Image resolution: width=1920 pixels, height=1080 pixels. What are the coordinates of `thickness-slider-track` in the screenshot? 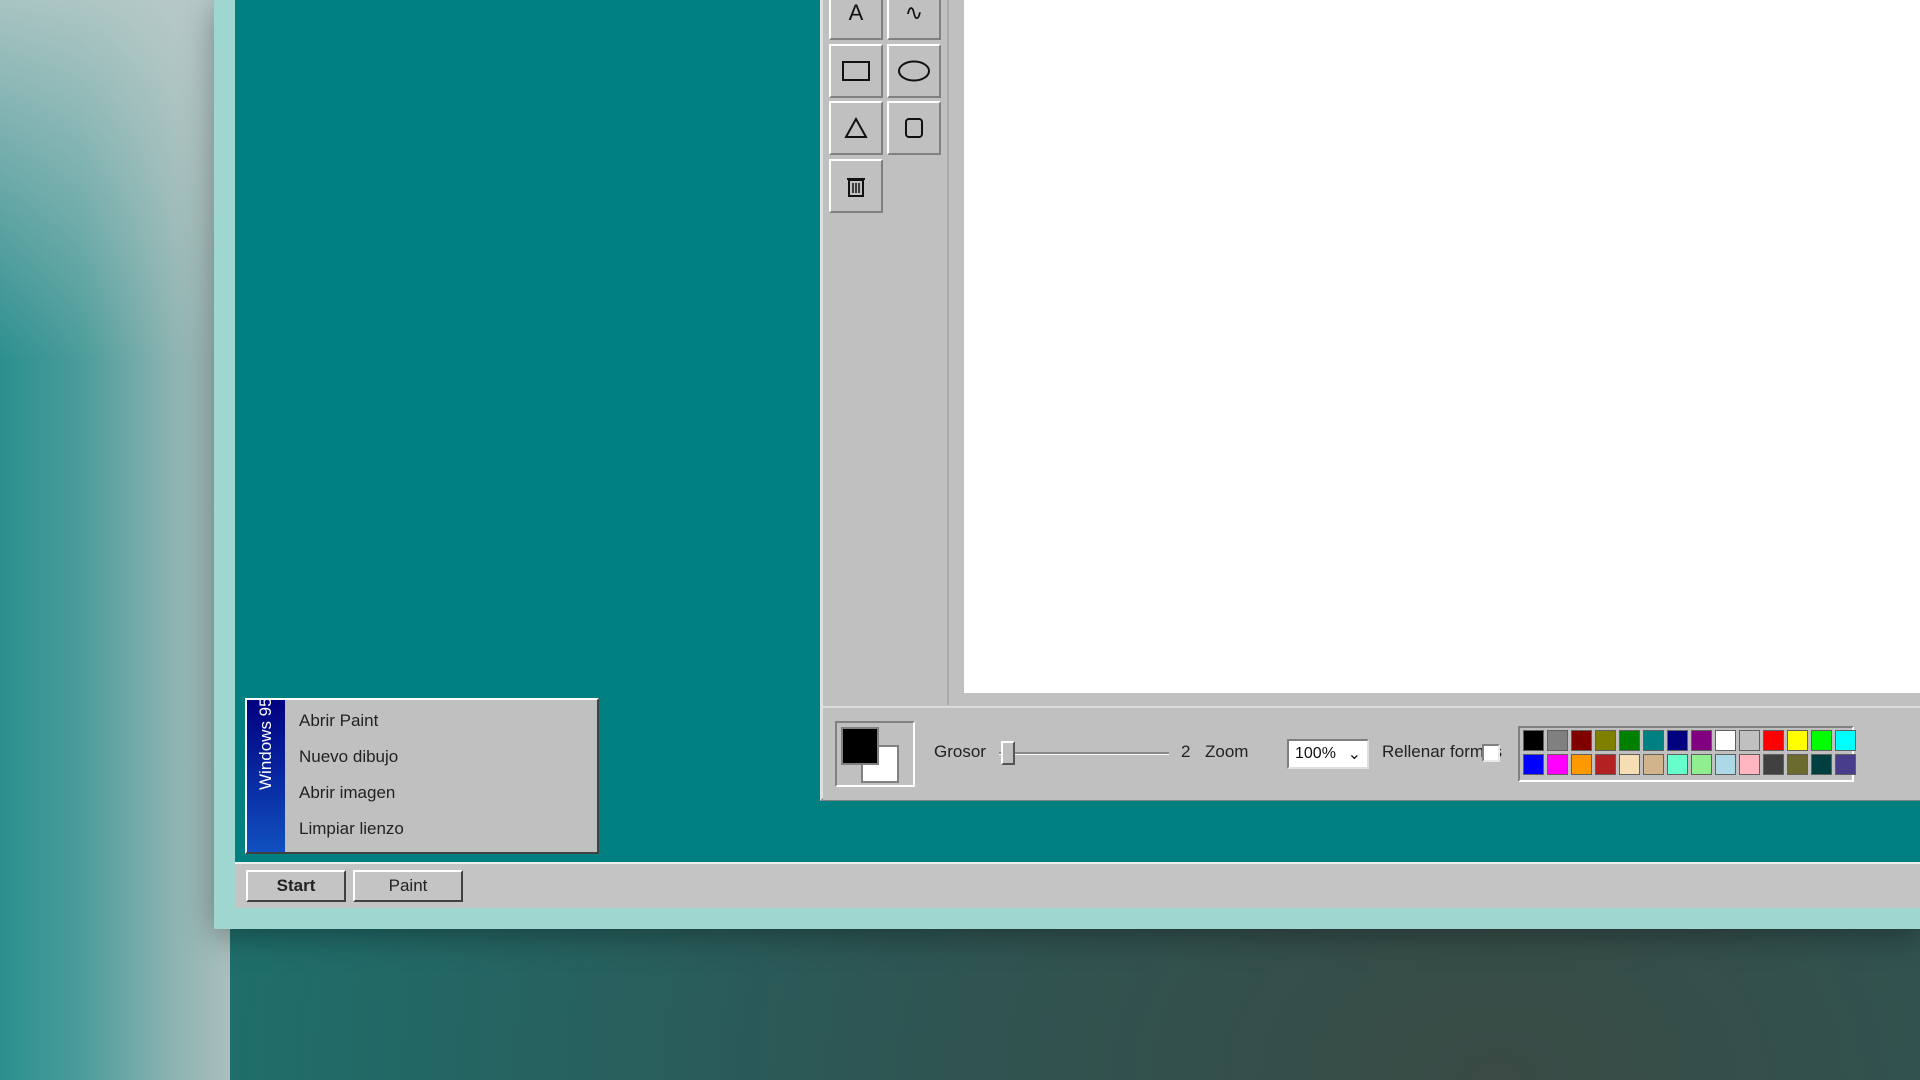 It's located at (1084, 753).